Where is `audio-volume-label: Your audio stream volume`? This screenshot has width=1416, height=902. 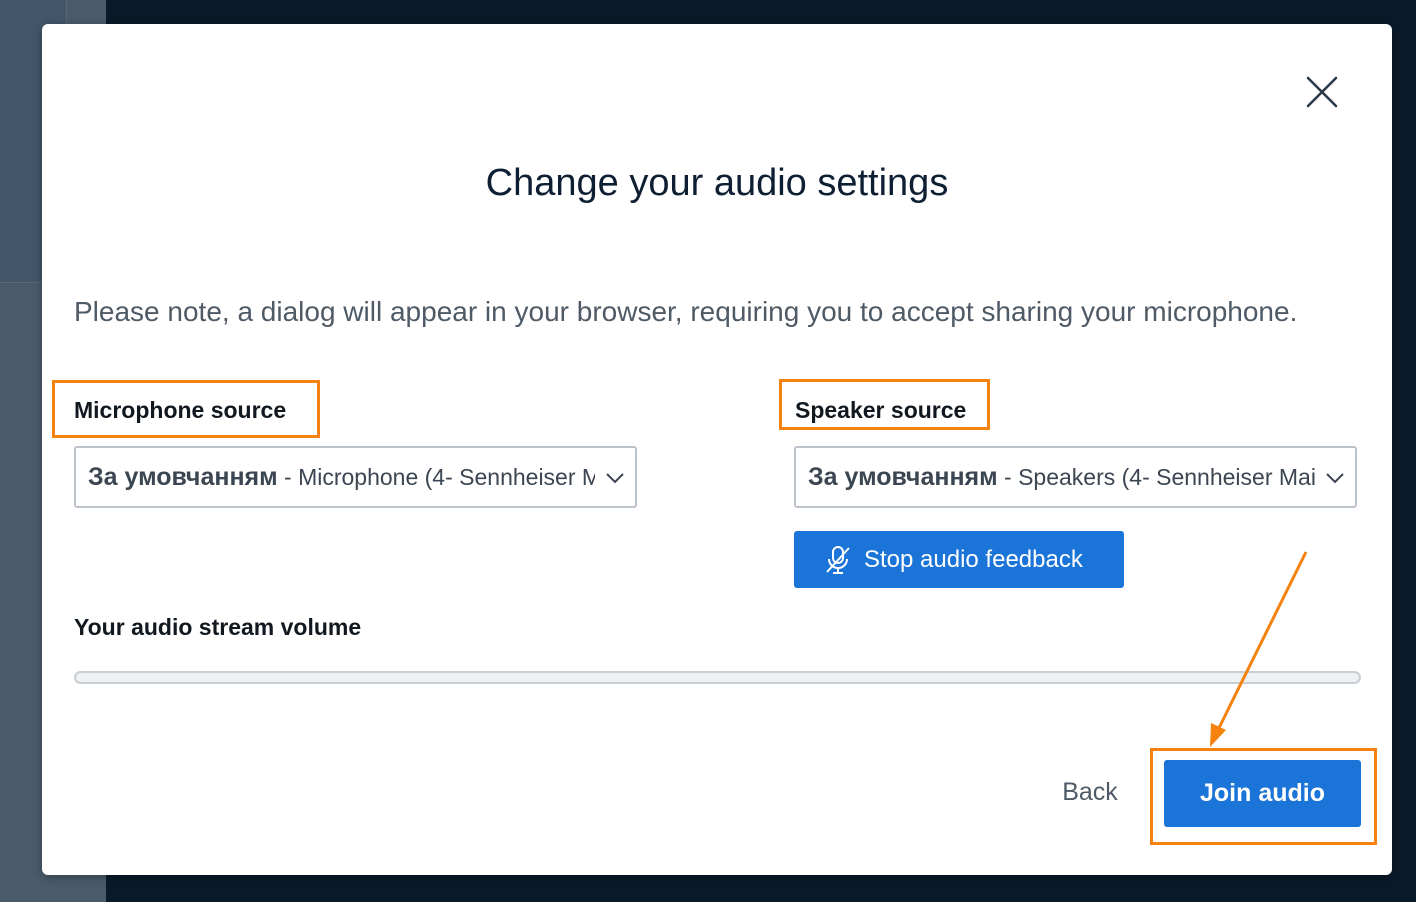
audio-volume-label: Your audio stream volume is located at coordinates (218, 627).